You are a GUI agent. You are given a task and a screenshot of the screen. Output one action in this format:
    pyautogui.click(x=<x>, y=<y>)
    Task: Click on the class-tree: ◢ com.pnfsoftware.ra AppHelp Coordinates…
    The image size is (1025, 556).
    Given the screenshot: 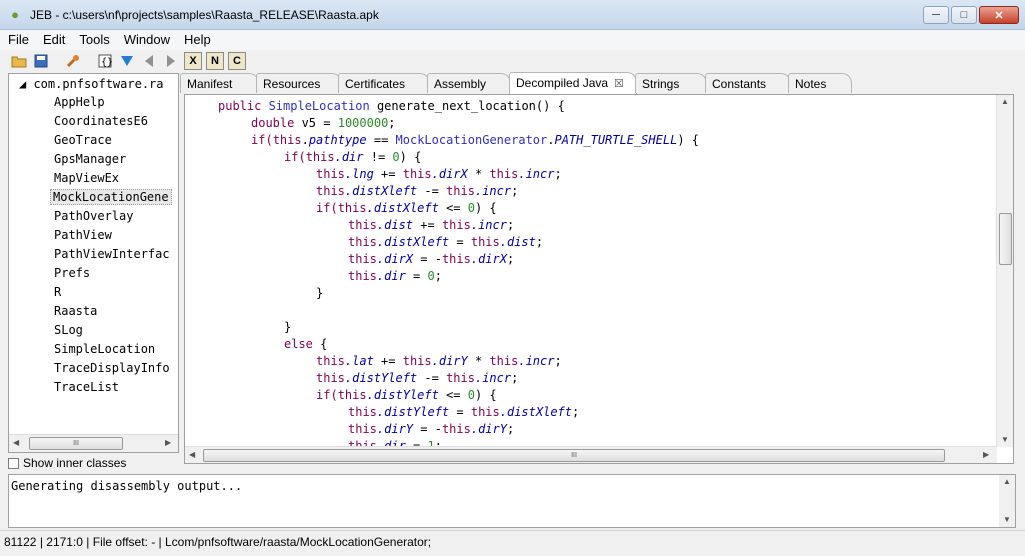 What is the action you would take?
    pyautogui.click(x=93, y=255)
    